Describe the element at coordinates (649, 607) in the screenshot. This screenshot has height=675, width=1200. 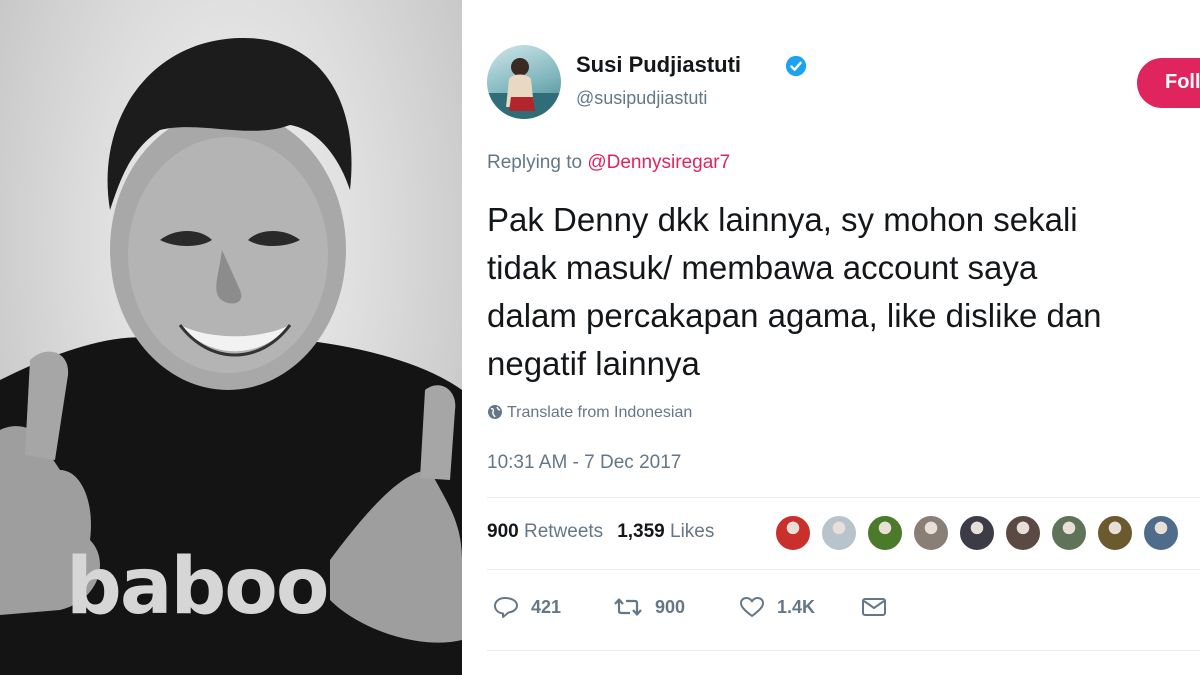
I see `retweet-button: 900` at that location.